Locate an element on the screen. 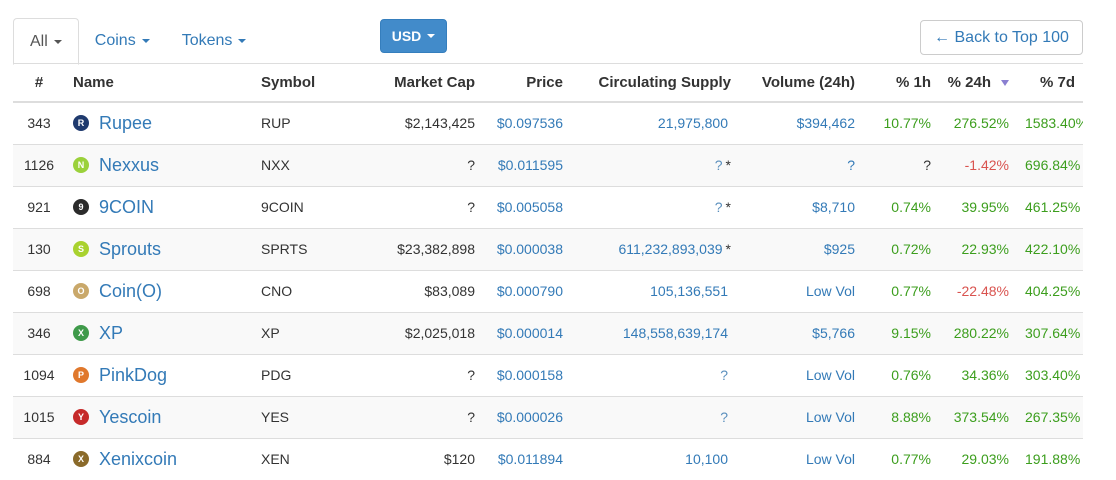 The width and height of the screenshot is (1116, 480). col-volume: Volume (24h) is located at coordinates (801, 83).